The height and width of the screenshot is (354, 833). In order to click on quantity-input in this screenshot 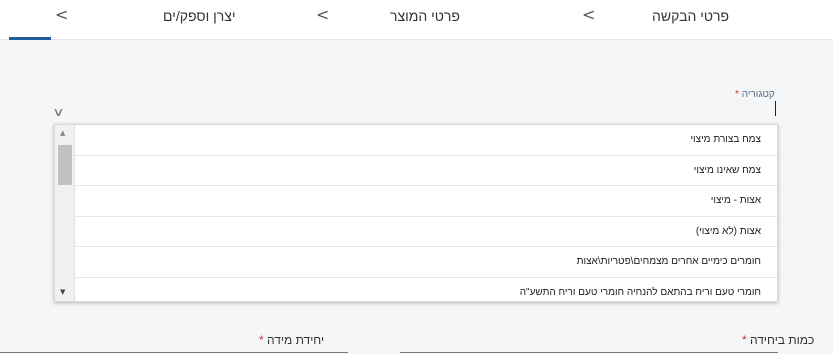, I will do `click(589, 352)`.